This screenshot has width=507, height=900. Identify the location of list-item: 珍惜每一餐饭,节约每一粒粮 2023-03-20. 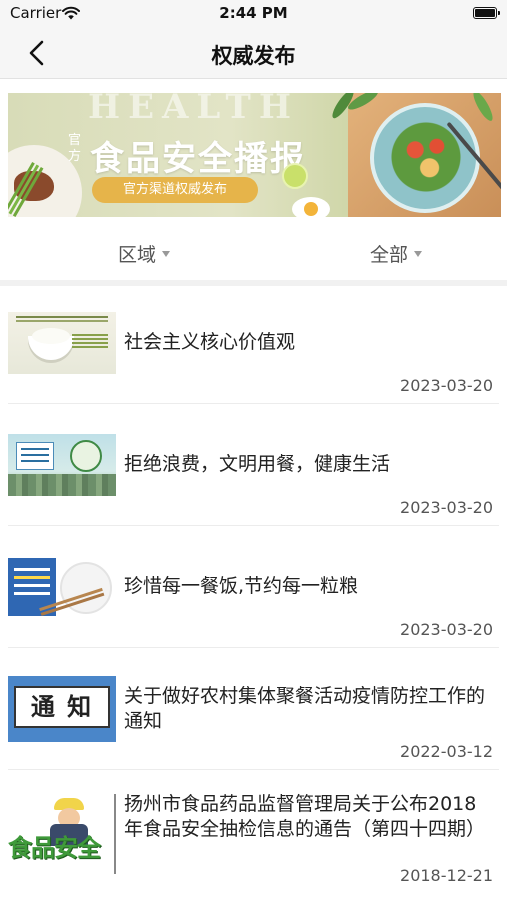
(253, 589).